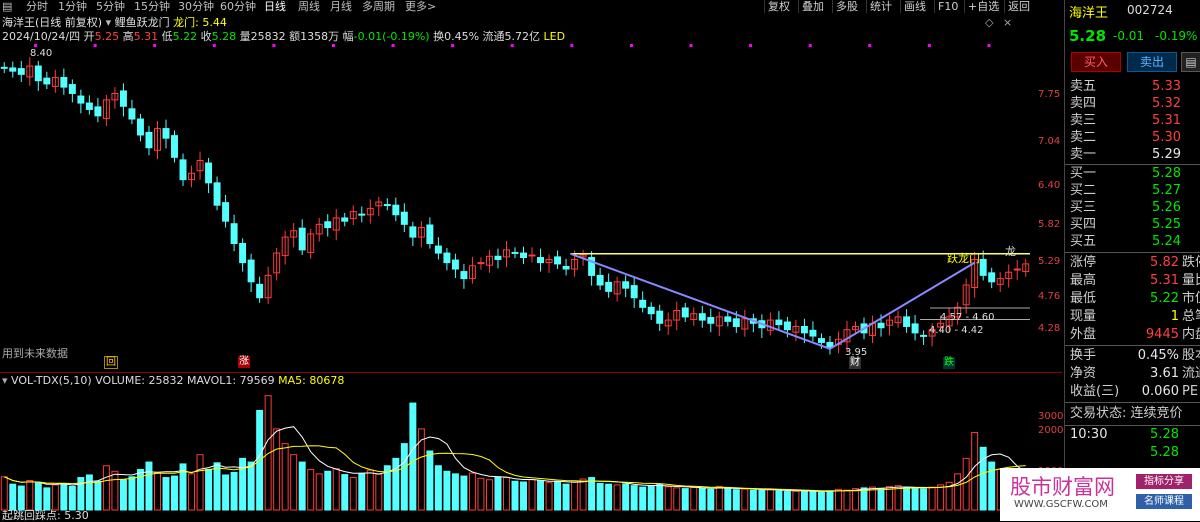  Describe the element at coordinates (1049, 94) in the screenshot. I see `price-tick: 7.75` at that location.